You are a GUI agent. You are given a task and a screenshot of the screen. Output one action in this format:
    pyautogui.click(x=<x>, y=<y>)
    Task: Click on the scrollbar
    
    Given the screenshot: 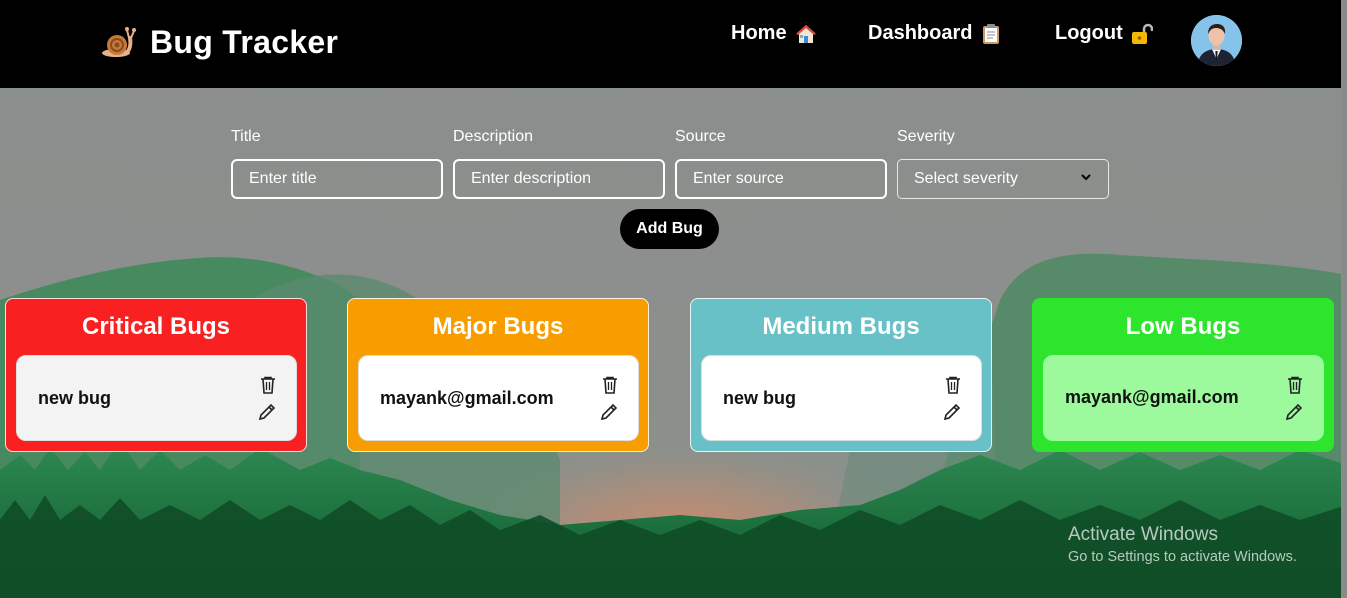 What is the action you would take?
    pyautogui.click(x=1344, y=299)
    